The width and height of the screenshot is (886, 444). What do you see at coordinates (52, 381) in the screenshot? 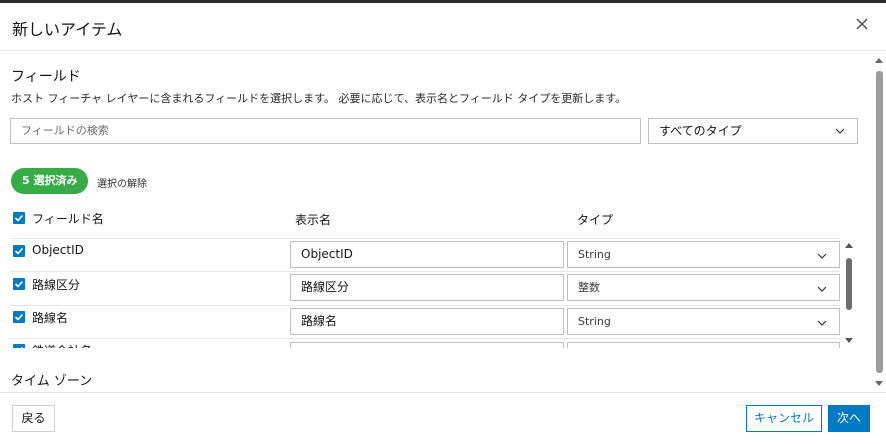
I see `timezone-section-title: タイム ゾーン` at bounding box center [52, 381].